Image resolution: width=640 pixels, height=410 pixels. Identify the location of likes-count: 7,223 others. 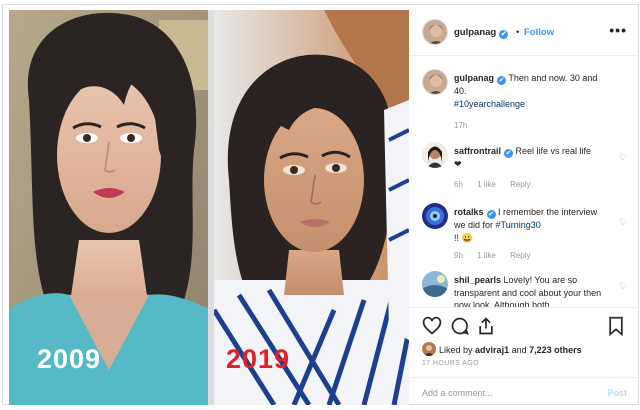
(555, 350).